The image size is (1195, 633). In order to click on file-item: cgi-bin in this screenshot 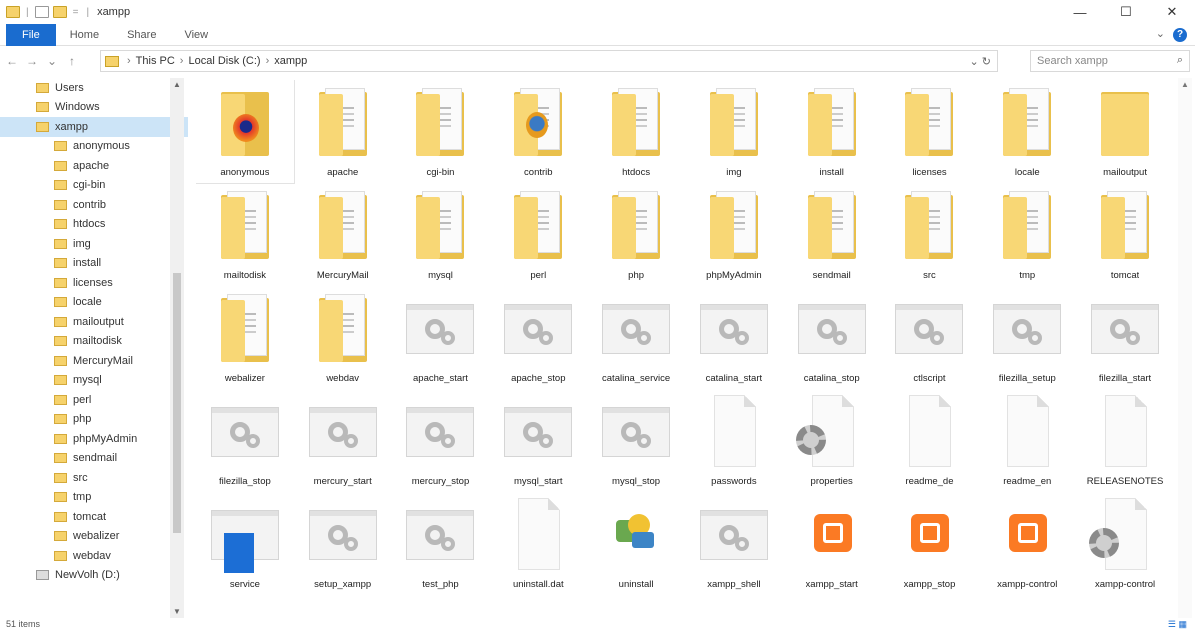, I will do `click(441, 131)`.